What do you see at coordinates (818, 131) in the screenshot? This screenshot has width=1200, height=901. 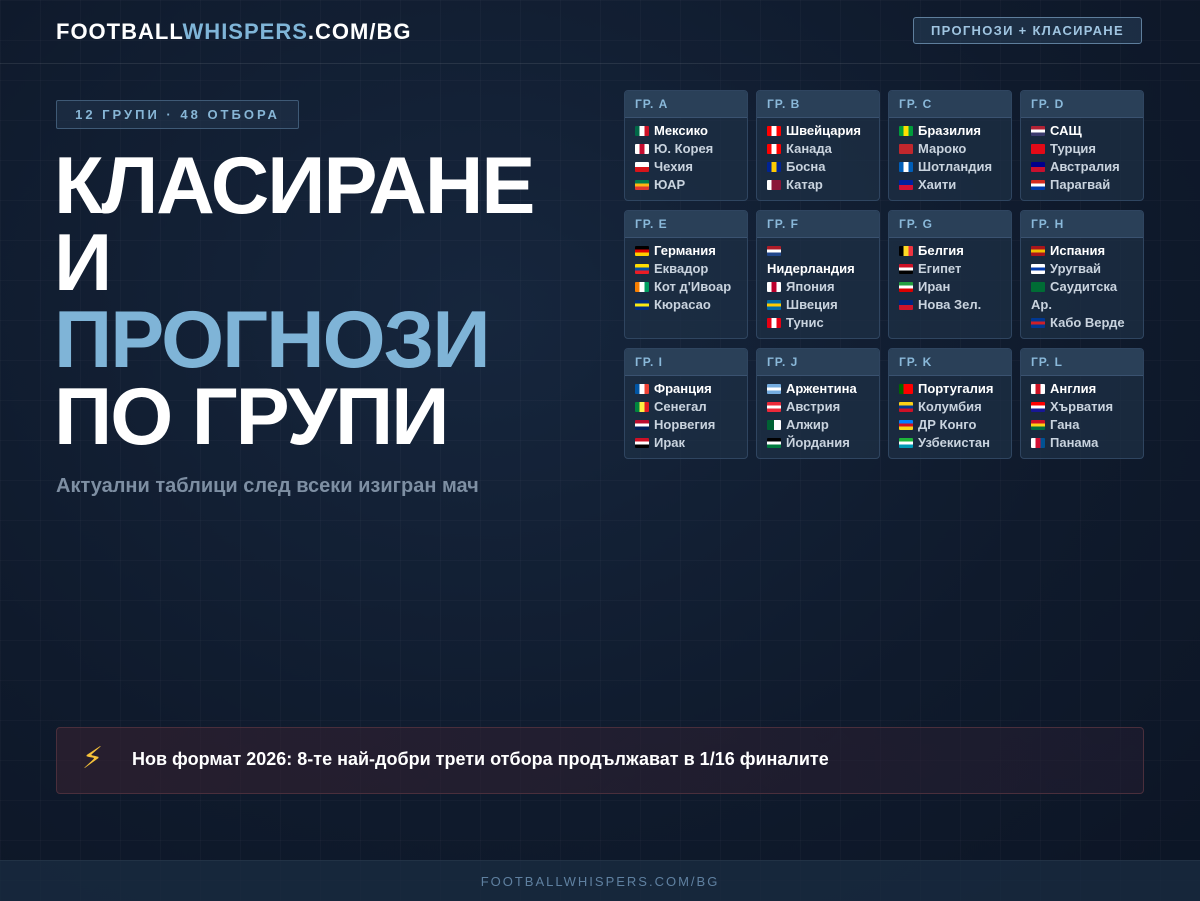 I see `team-row: Швейцария` at bounding box center [818, 131].